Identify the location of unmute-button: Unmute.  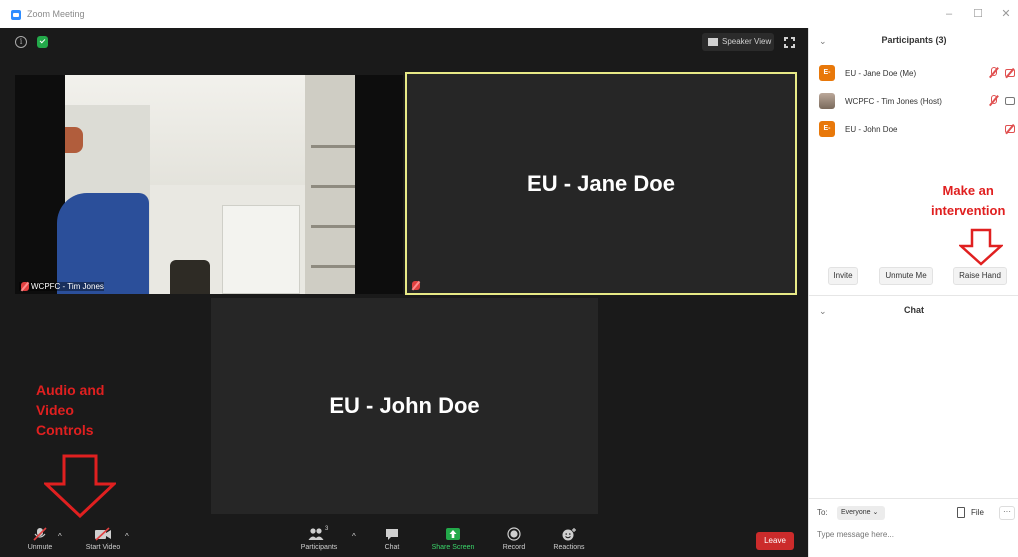
(40, 539).